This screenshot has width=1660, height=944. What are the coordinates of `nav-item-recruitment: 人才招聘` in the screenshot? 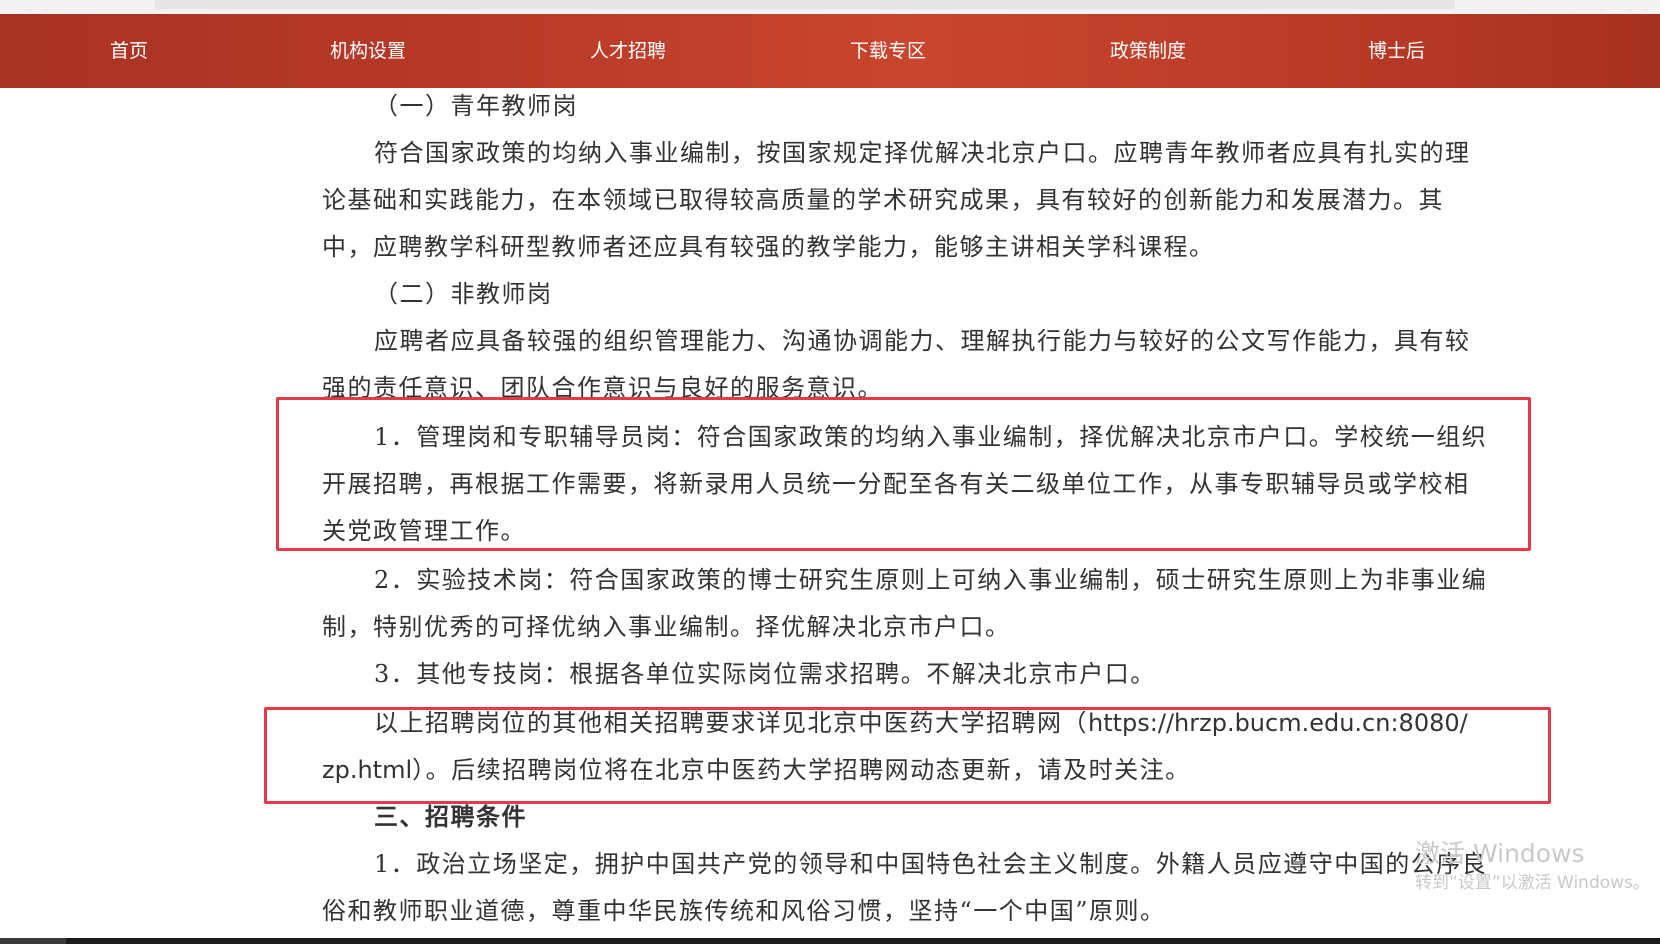 It's located at (628, 51).